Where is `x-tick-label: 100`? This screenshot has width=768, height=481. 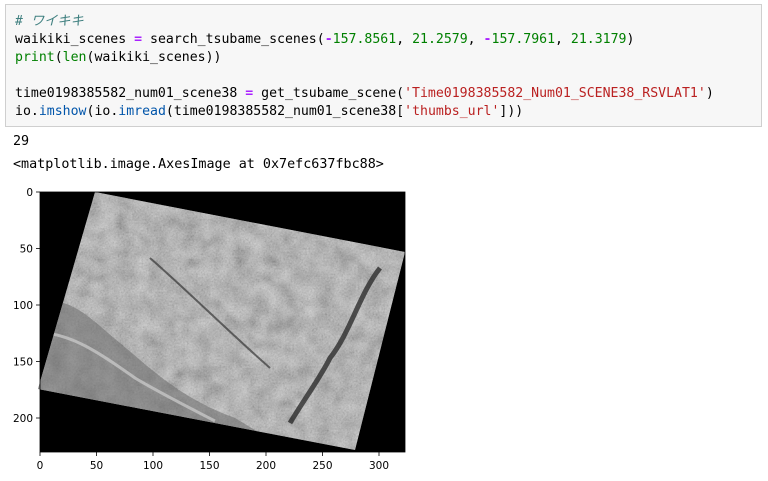
x-tick-label: 100 is located at coordinates (153, 466).